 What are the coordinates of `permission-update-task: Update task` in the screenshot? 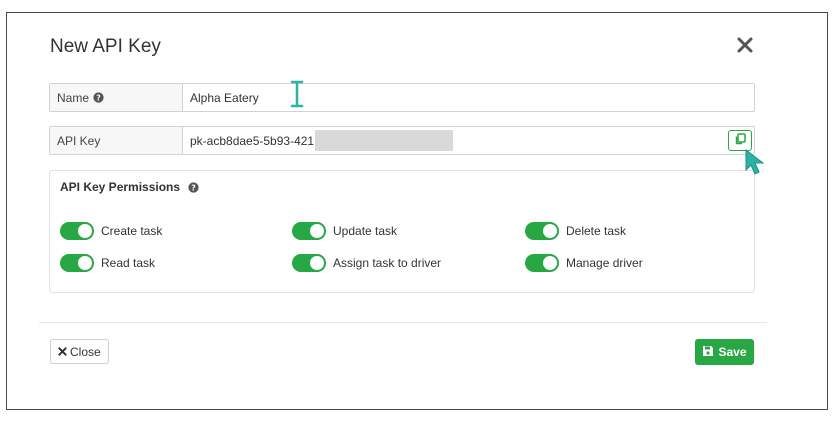 It's located at (344, 231).